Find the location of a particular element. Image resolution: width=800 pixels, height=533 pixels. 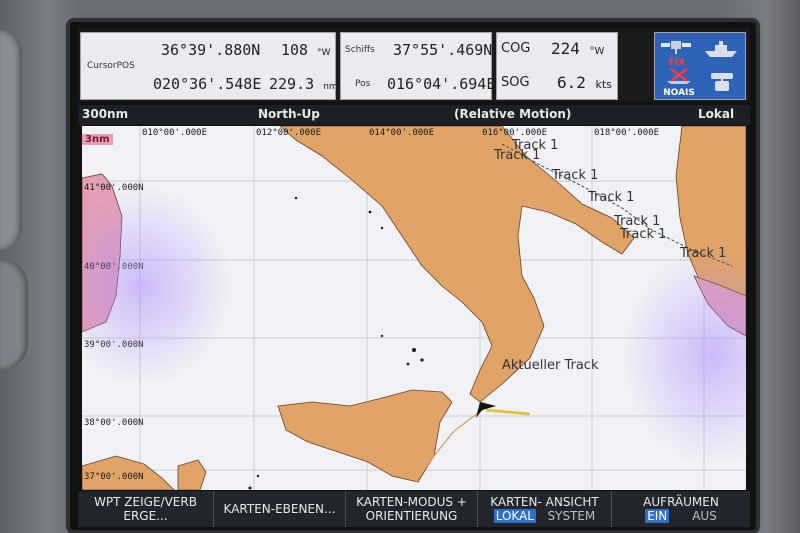

cog-label: COG is located at coordinates (516, 48).